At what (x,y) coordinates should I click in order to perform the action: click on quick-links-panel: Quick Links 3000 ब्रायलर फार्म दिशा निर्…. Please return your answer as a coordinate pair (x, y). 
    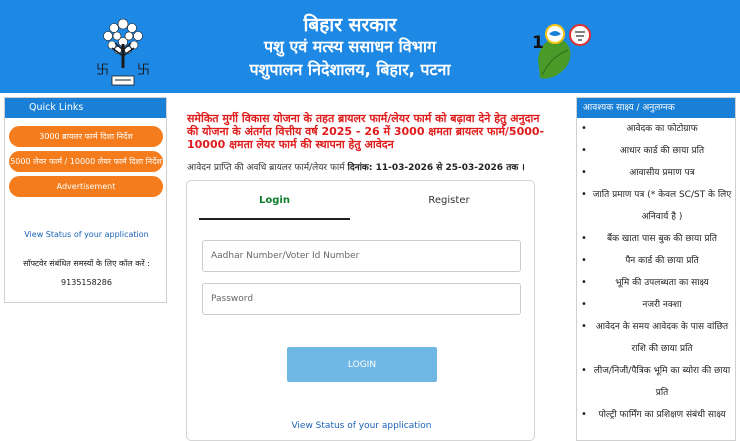
    Looking at the image, I should click on (85, 200).